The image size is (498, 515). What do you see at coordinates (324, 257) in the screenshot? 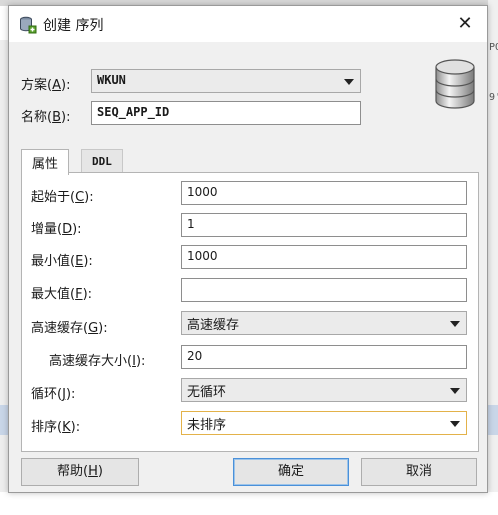
I see `min-value-field: 1000` at bounding box center [324, 257].